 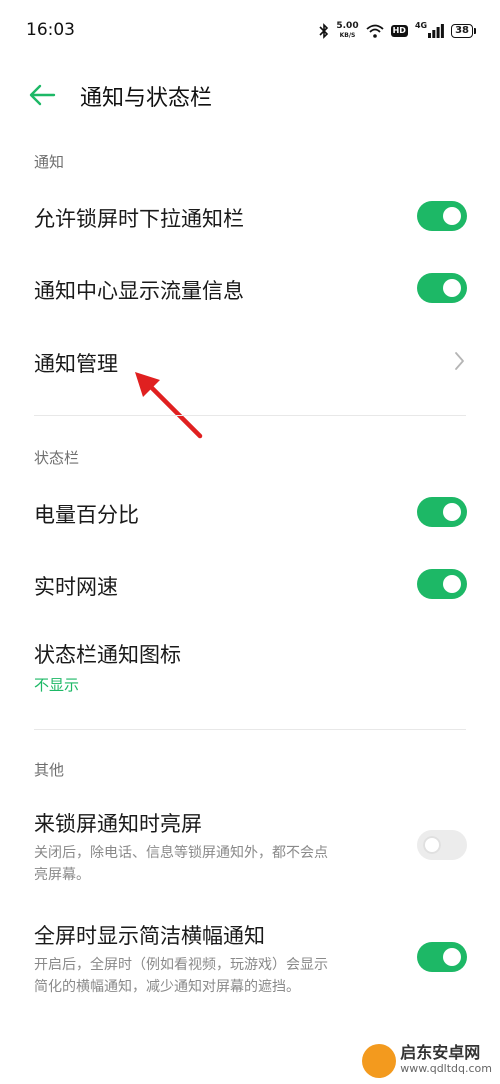 What do you see at coordinates (250, 216) in the screenshot?
I see `setting-lock-pulldown: 允许锁屏时下拉通知栏` at bounding box center [250, 216].